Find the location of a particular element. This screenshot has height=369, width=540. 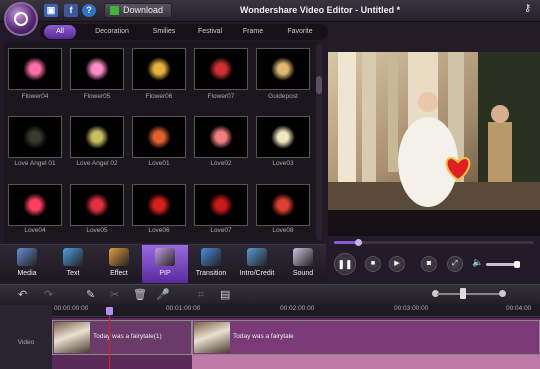

redo-icon: ↷ is located at coordinates (48, 295).